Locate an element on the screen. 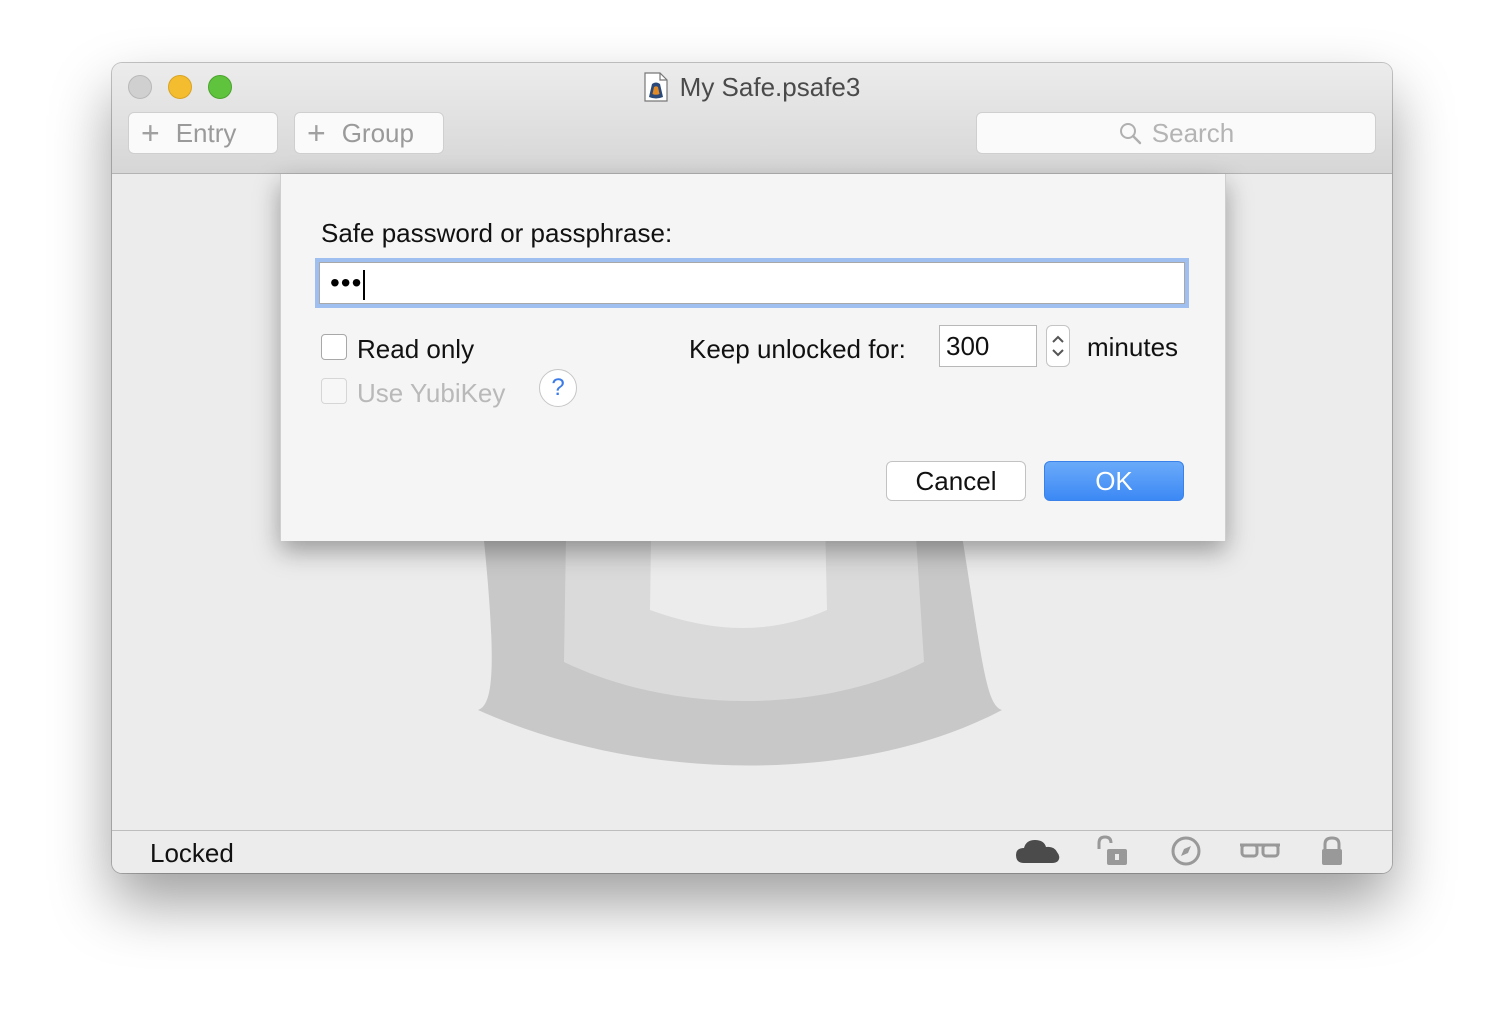  use-yubikey-label: Use YubiKey is located at coordinates (431, 393).